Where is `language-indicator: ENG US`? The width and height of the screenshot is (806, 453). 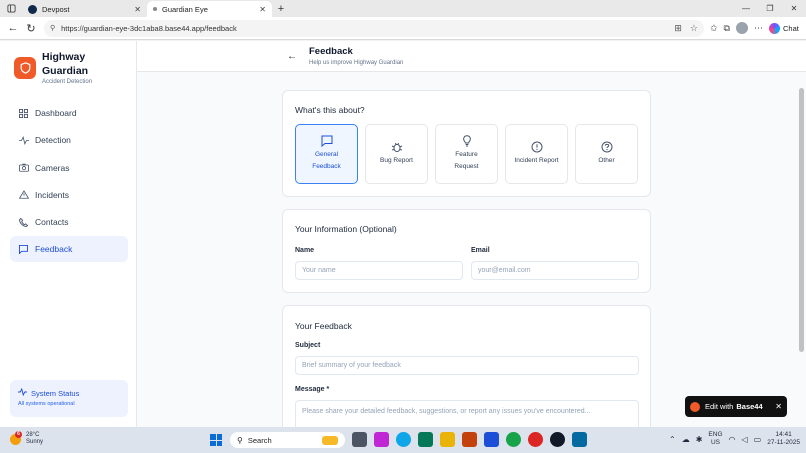 language-indicator: ENG US is located at coordinates (715, 439).